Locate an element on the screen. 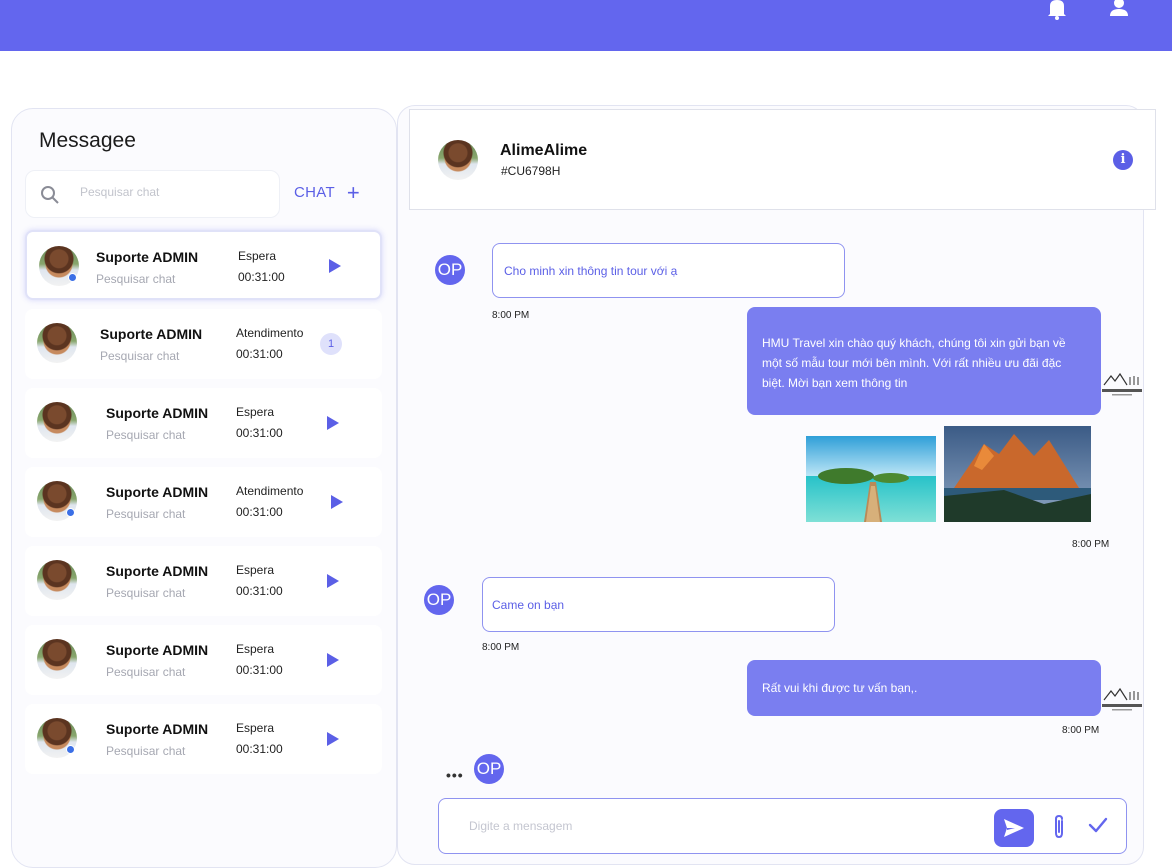 This screenshot has height=868, width=1172. unread-badge: 1 is located at coordinates (331, 344).